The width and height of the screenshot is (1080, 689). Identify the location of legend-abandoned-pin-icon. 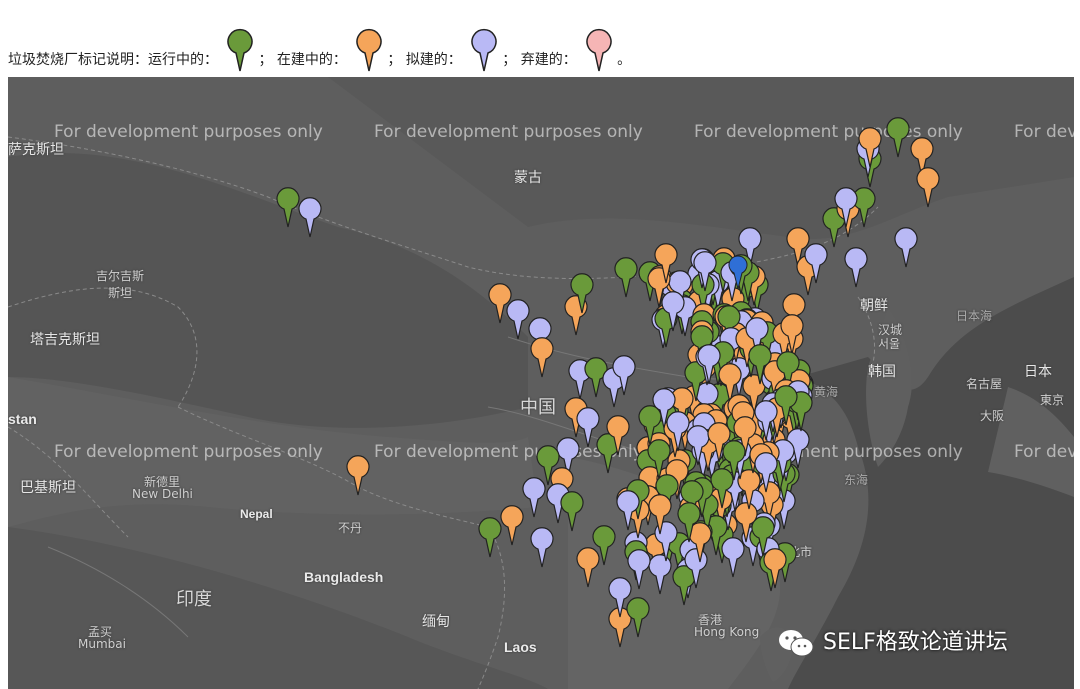
(599, 49).